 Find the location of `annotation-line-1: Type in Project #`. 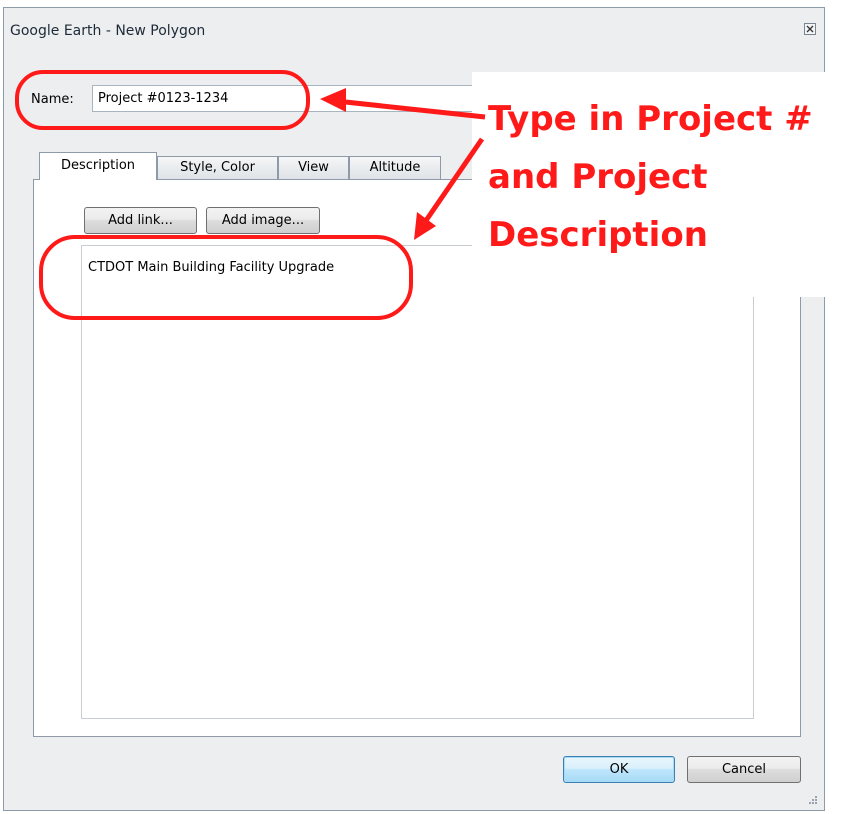

annotation-line-1: Type in Project # is located at coordinates (650, 119).